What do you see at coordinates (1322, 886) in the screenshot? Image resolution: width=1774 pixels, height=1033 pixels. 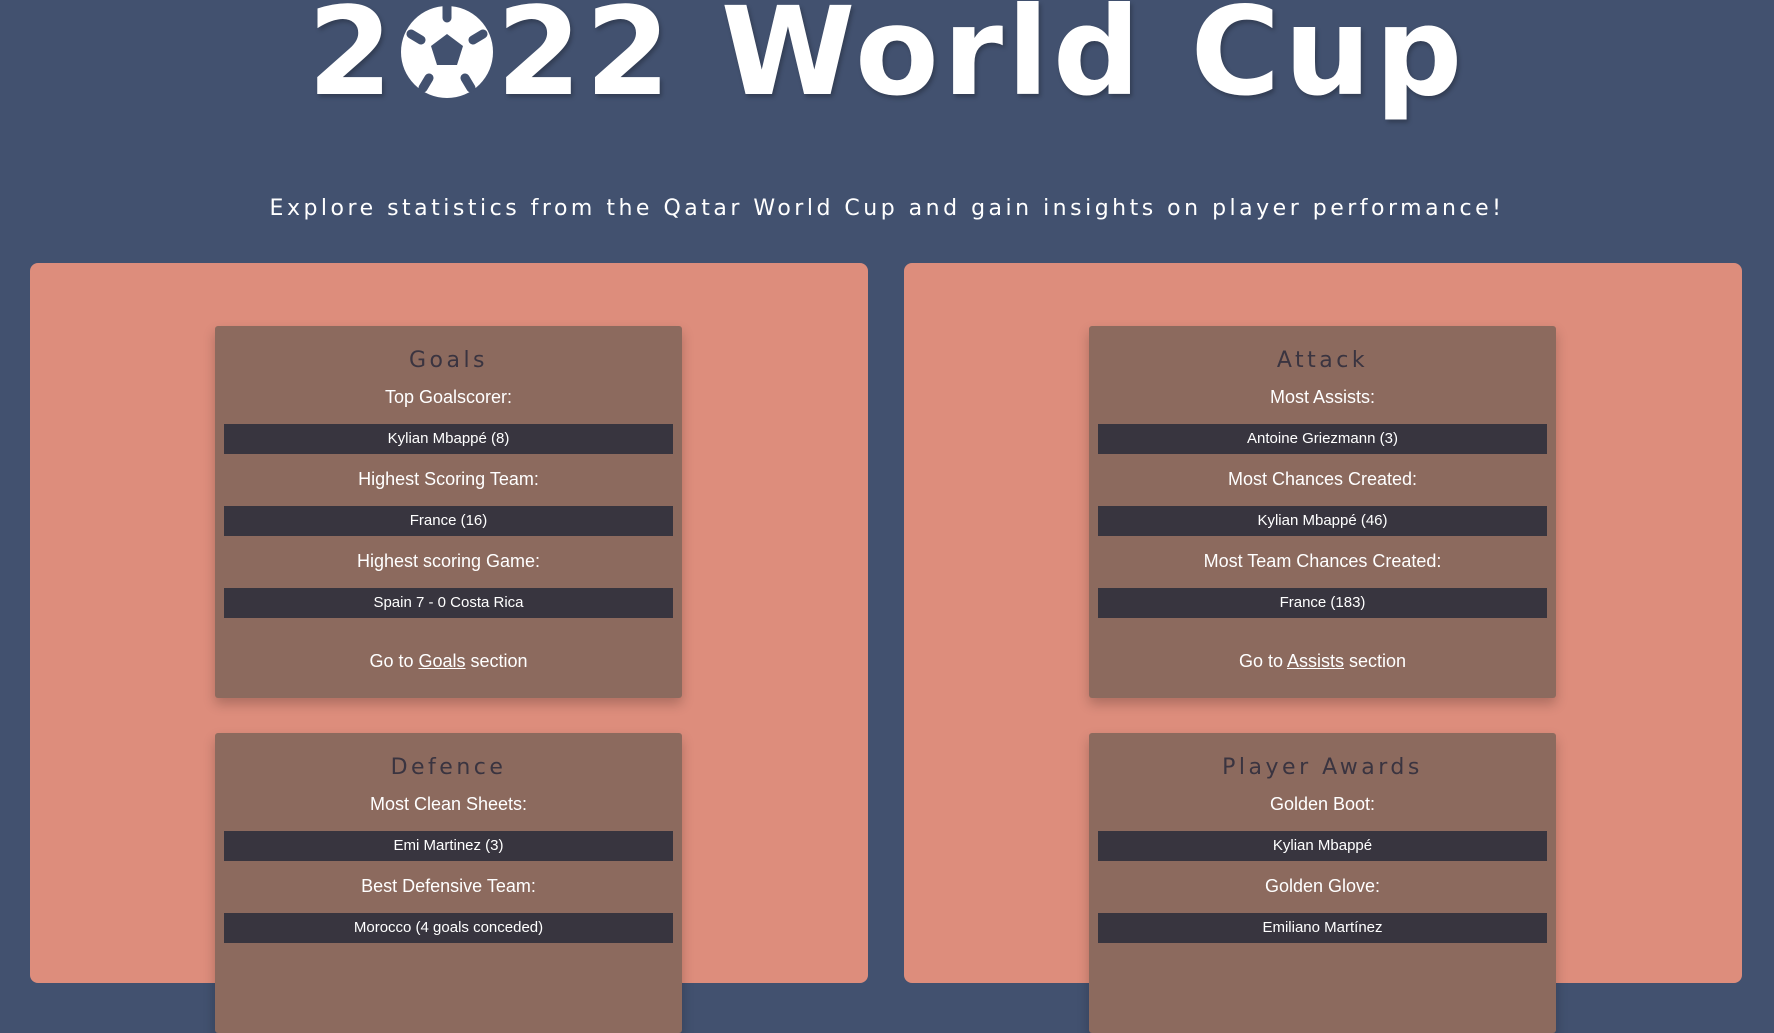 I see `stat-label: Golden Glove:` at bounding box center [1322, 886].